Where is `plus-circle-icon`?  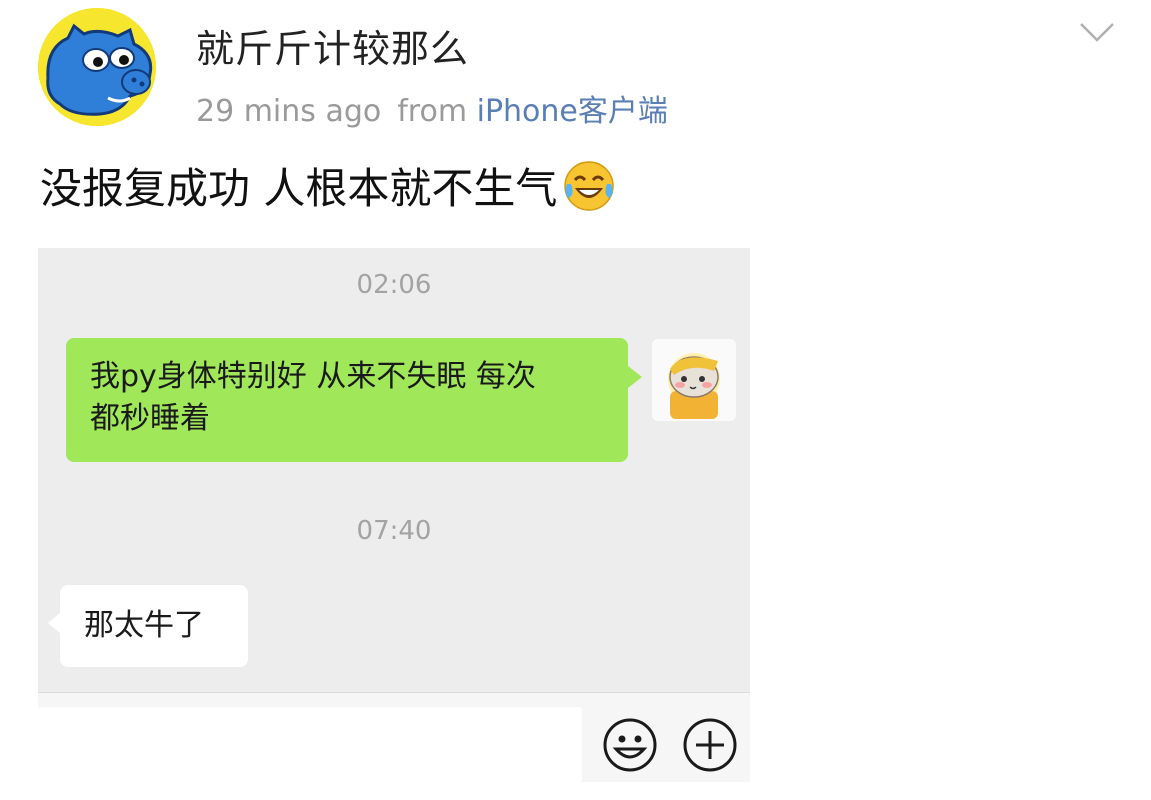
plus-circle-icon is located at coordinates (710, 745).